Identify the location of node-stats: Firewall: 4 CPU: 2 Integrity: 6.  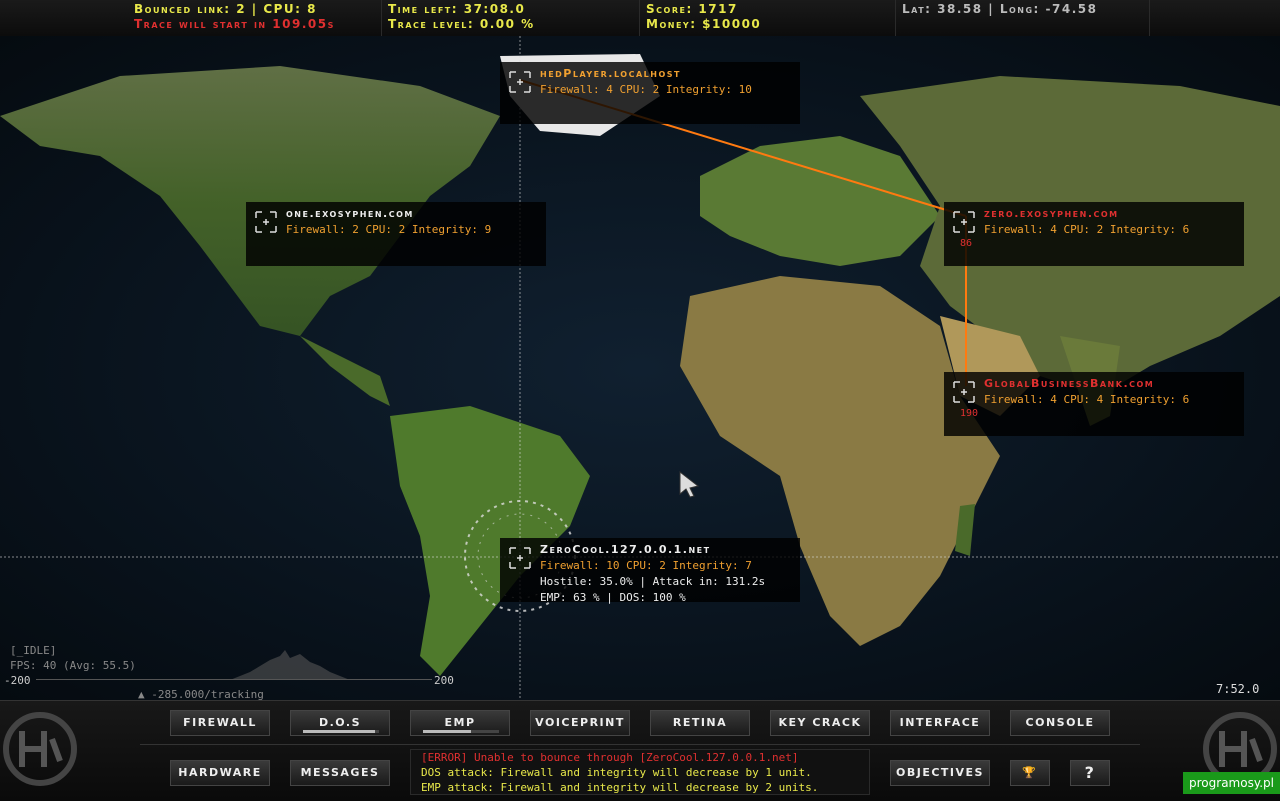
(1087, 229).